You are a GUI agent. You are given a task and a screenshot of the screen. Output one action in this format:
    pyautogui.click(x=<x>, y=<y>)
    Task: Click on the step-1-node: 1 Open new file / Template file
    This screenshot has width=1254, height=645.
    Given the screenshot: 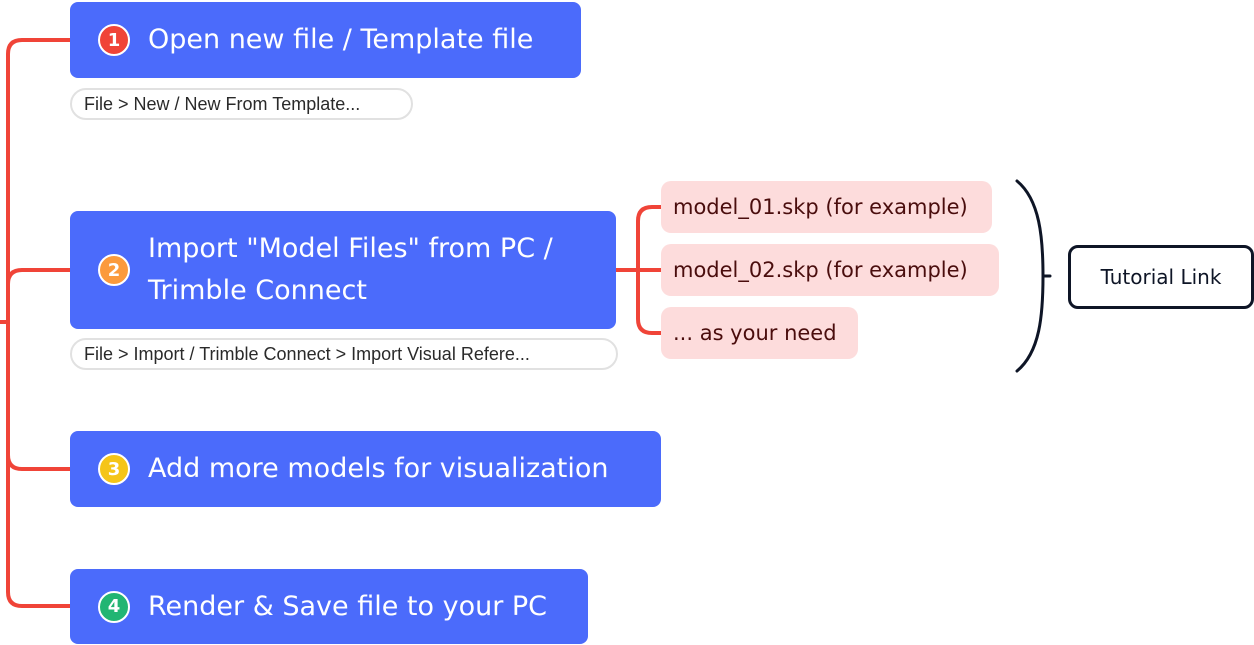 What is the action you would take?
    pyautogui.click(x=325, y=40)
    